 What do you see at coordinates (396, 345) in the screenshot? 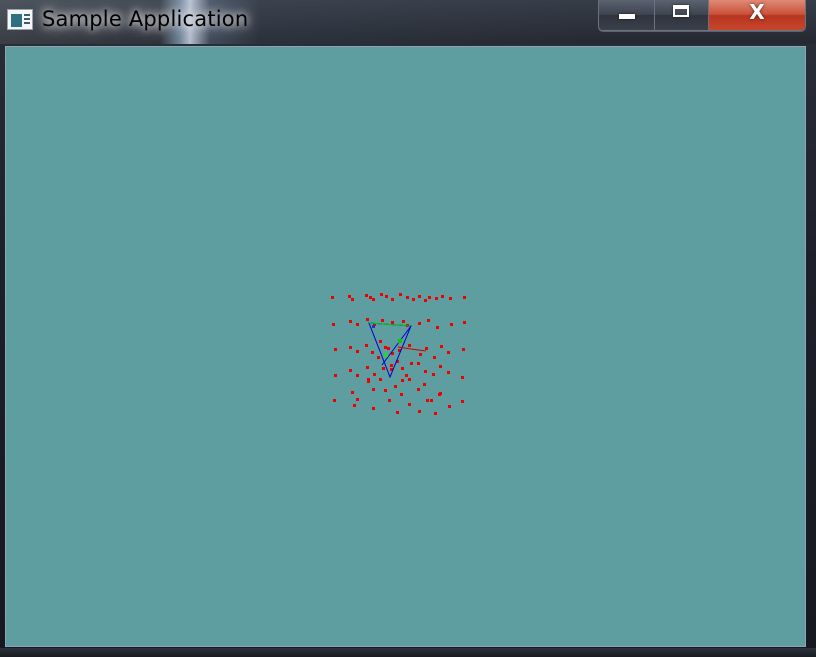
I see `frustum-inner-edge` at bounding box center [396, 345].